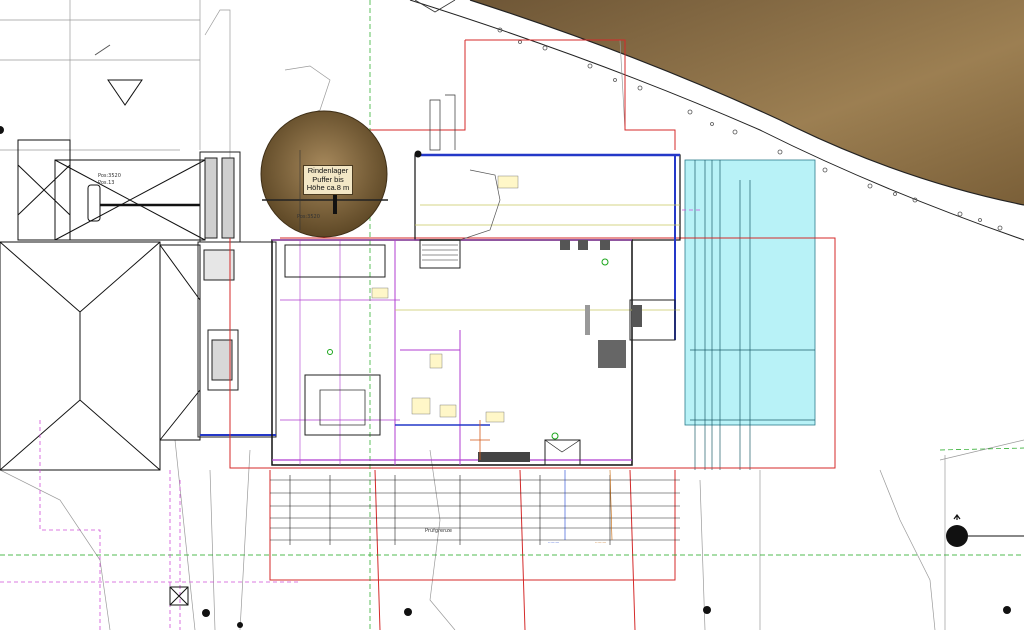  What do you see at coordinates (308, 217) in the screenshot?
I see `pos-label-circle: Pos:3520` at bounding box center [308, 217].